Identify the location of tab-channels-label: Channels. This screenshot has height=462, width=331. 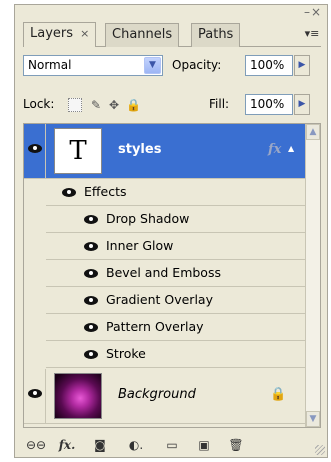
(142, 34).